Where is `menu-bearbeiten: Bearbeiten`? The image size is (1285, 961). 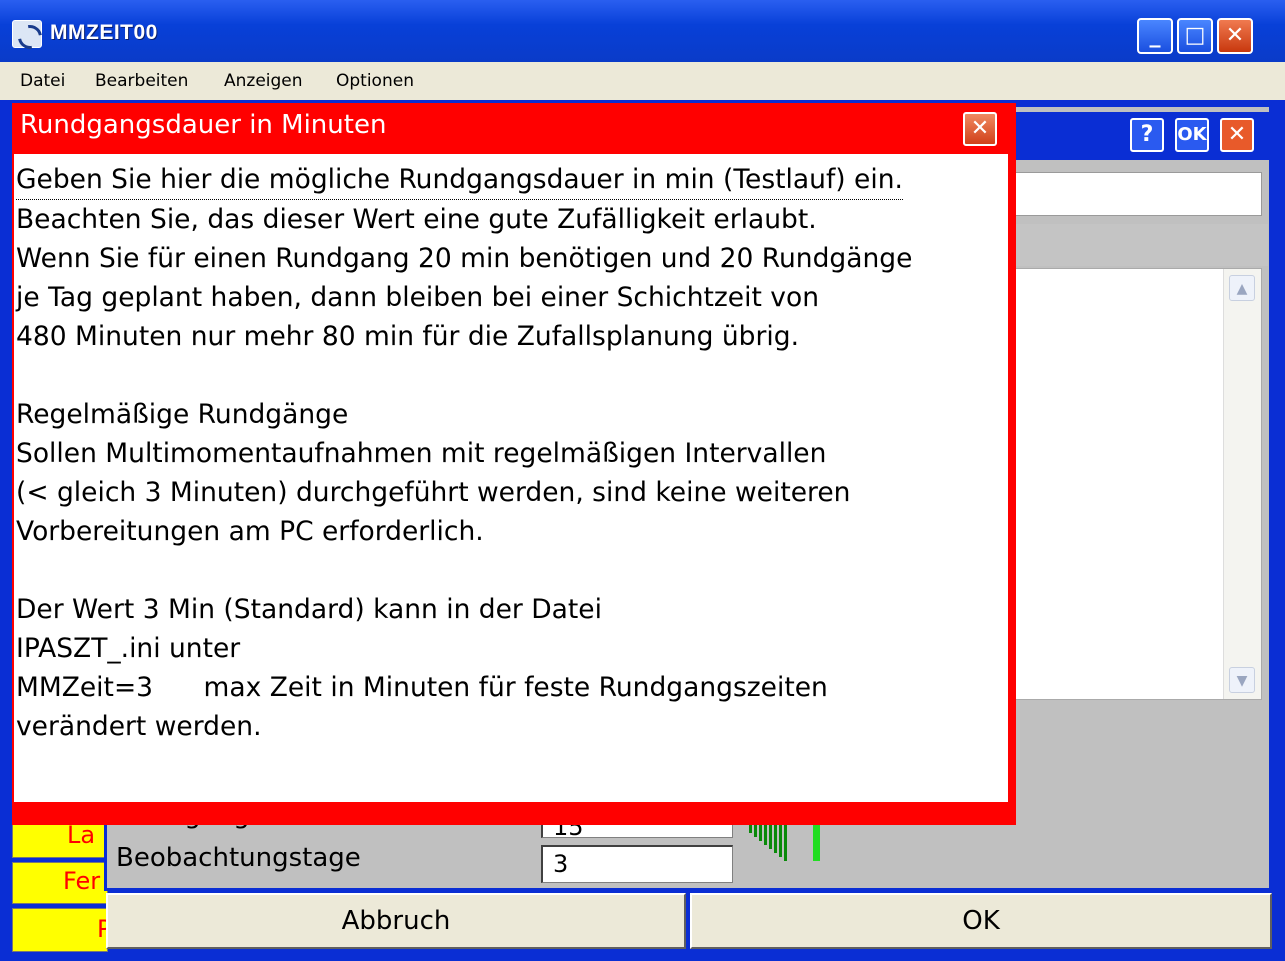 menu-bearbeiten: Bearbeiten is located at coordinates (141, 81).